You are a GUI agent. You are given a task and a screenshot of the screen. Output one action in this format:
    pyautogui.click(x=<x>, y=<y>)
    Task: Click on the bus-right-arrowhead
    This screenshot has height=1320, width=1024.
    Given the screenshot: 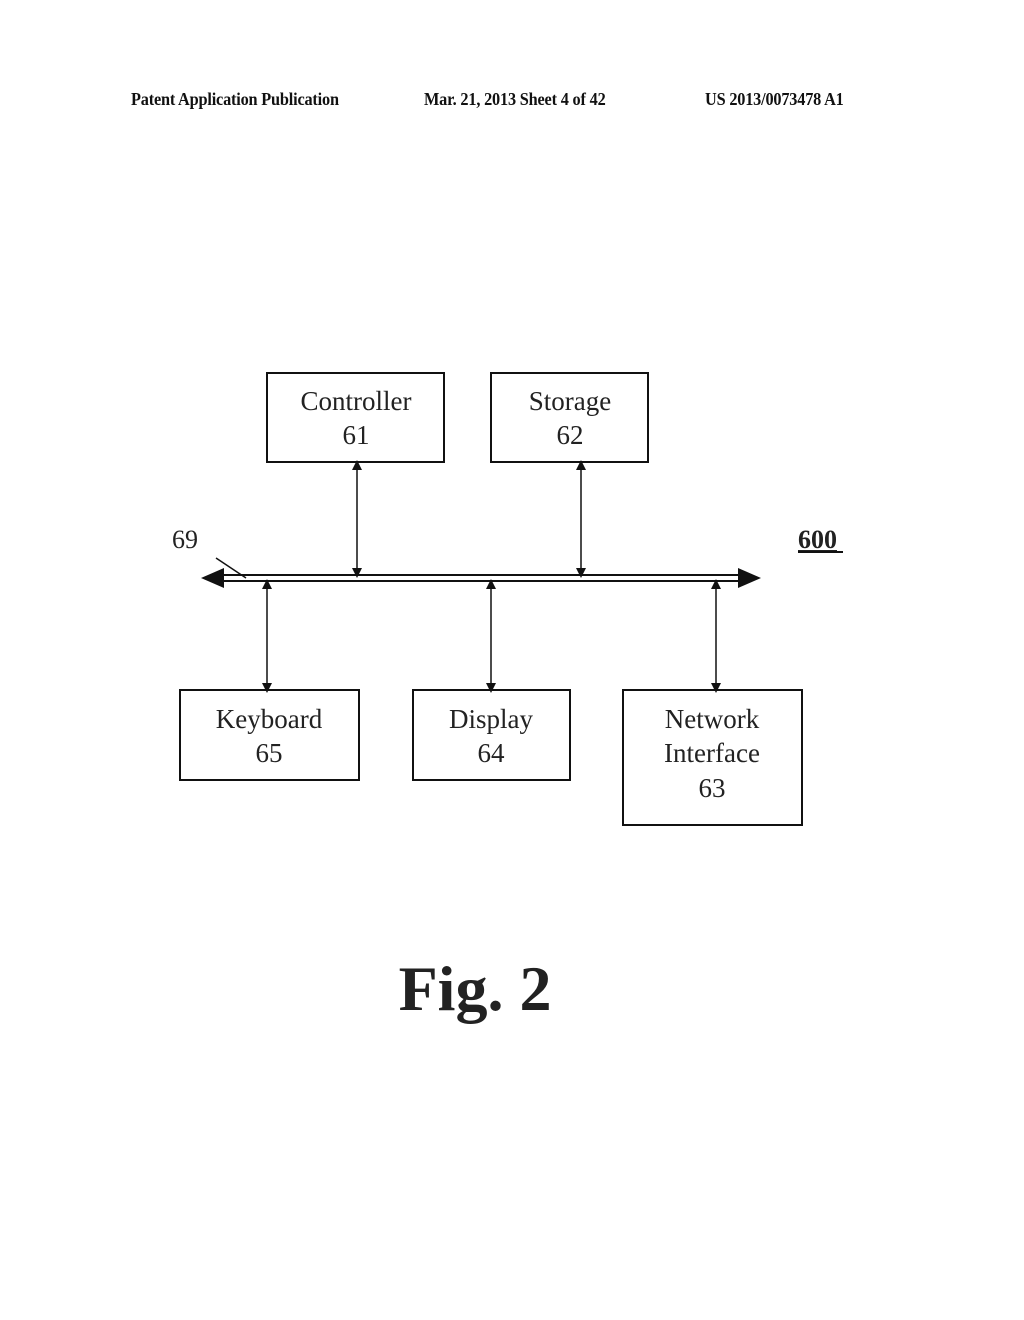 What is the action you would take?
    pyautogui.click(x=749, y=578)
    